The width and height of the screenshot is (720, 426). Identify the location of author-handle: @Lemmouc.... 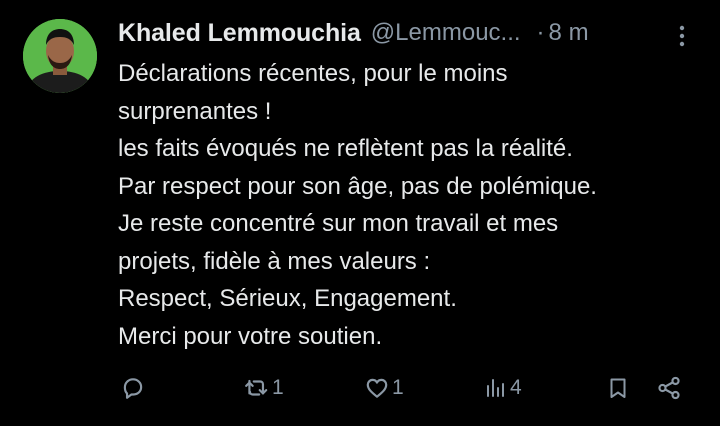
(446, 33).